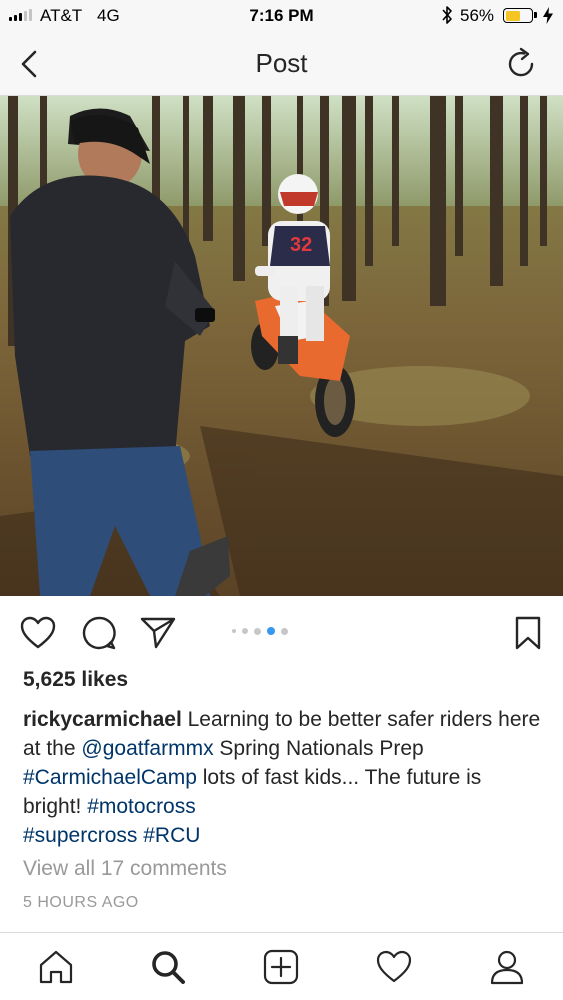 This screenshot has width=563, height=1000. Describe the element at coordinates (394, 967) in the screenshot. I see `activity-heart-icon` at that location.